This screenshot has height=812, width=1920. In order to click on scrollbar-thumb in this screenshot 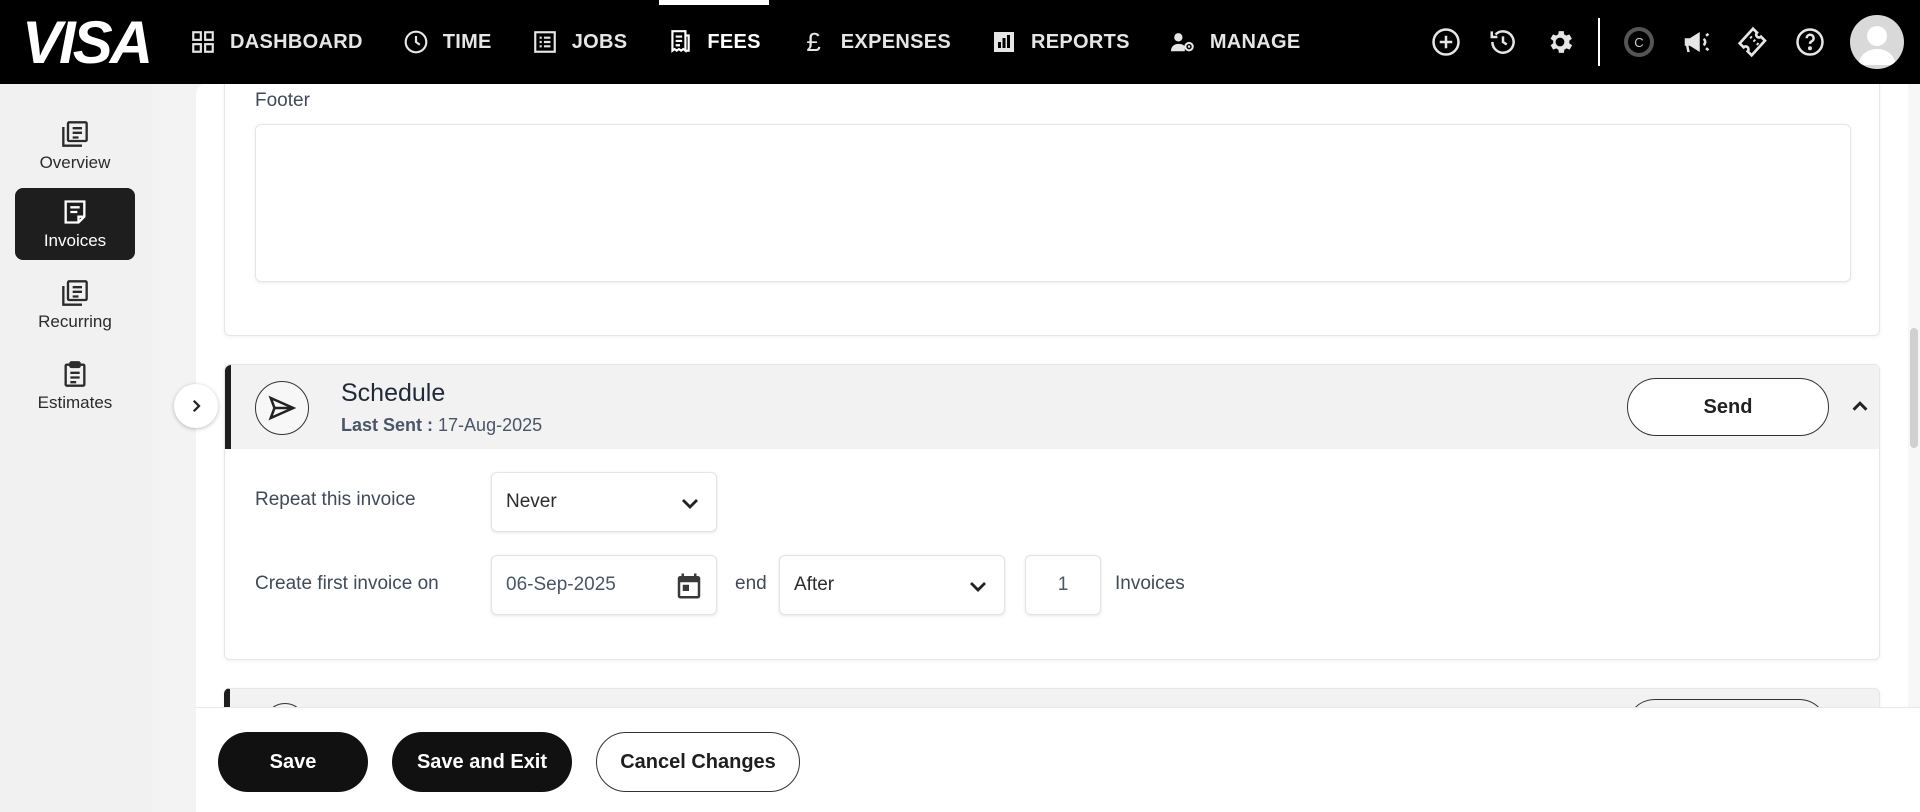, I will do `click(1914, 388)`.